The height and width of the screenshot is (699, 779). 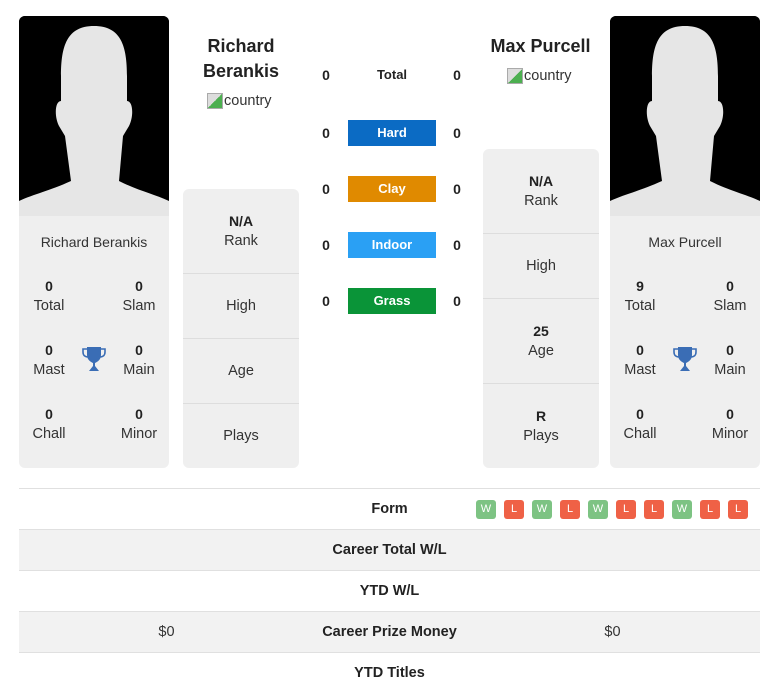 I want to click on player2-card-name: Max Purcell, so click(x=685, y=242).